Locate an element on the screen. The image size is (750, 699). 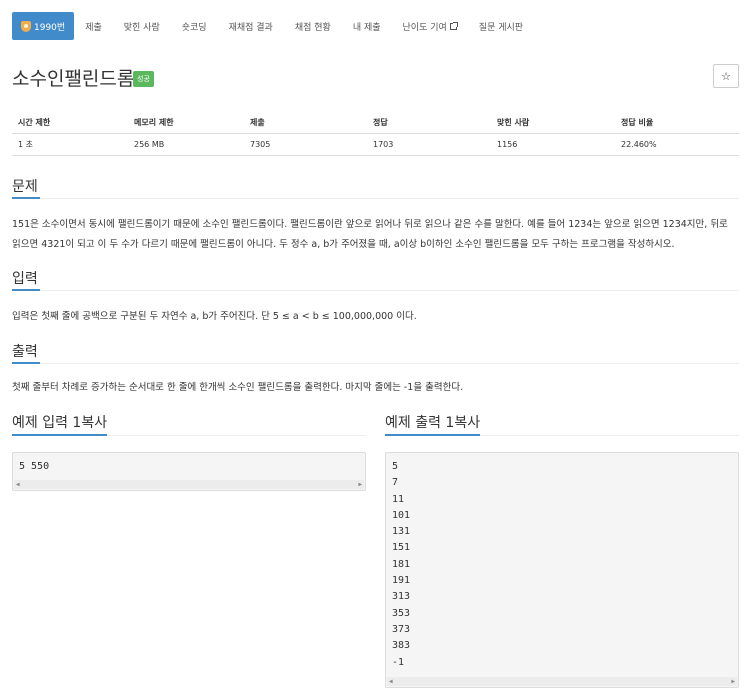
header-memory-limit: 메모리 제한 is located at coordinates (186, 123).